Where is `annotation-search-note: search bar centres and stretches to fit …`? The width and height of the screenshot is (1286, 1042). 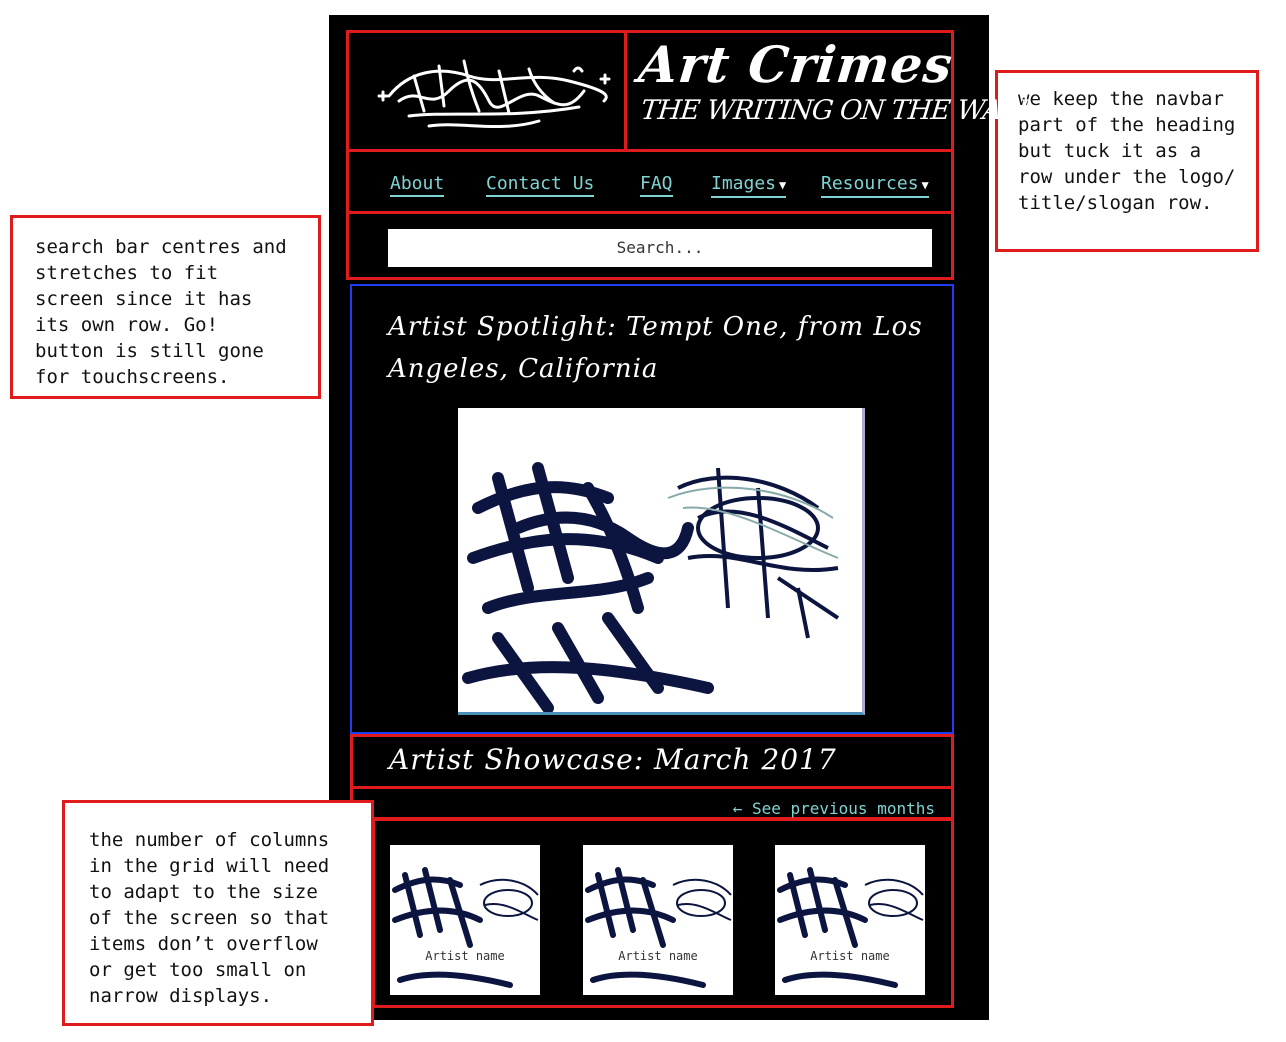
annotation-search-note: search bar centres and stretches to fit … is located at coordinates (165, 307).